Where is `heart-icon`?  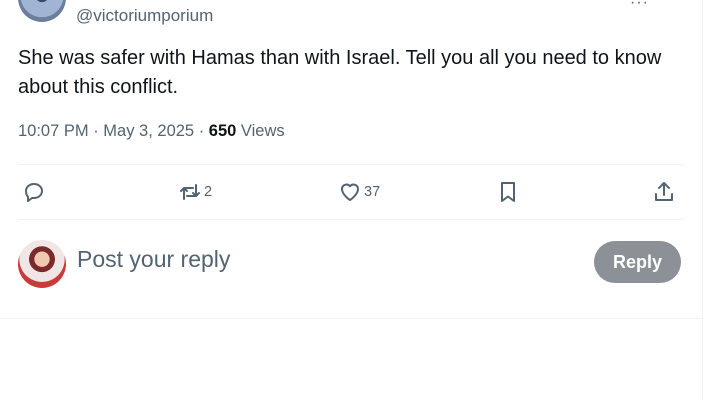
heart-icon is located at coordinates (350, 192).